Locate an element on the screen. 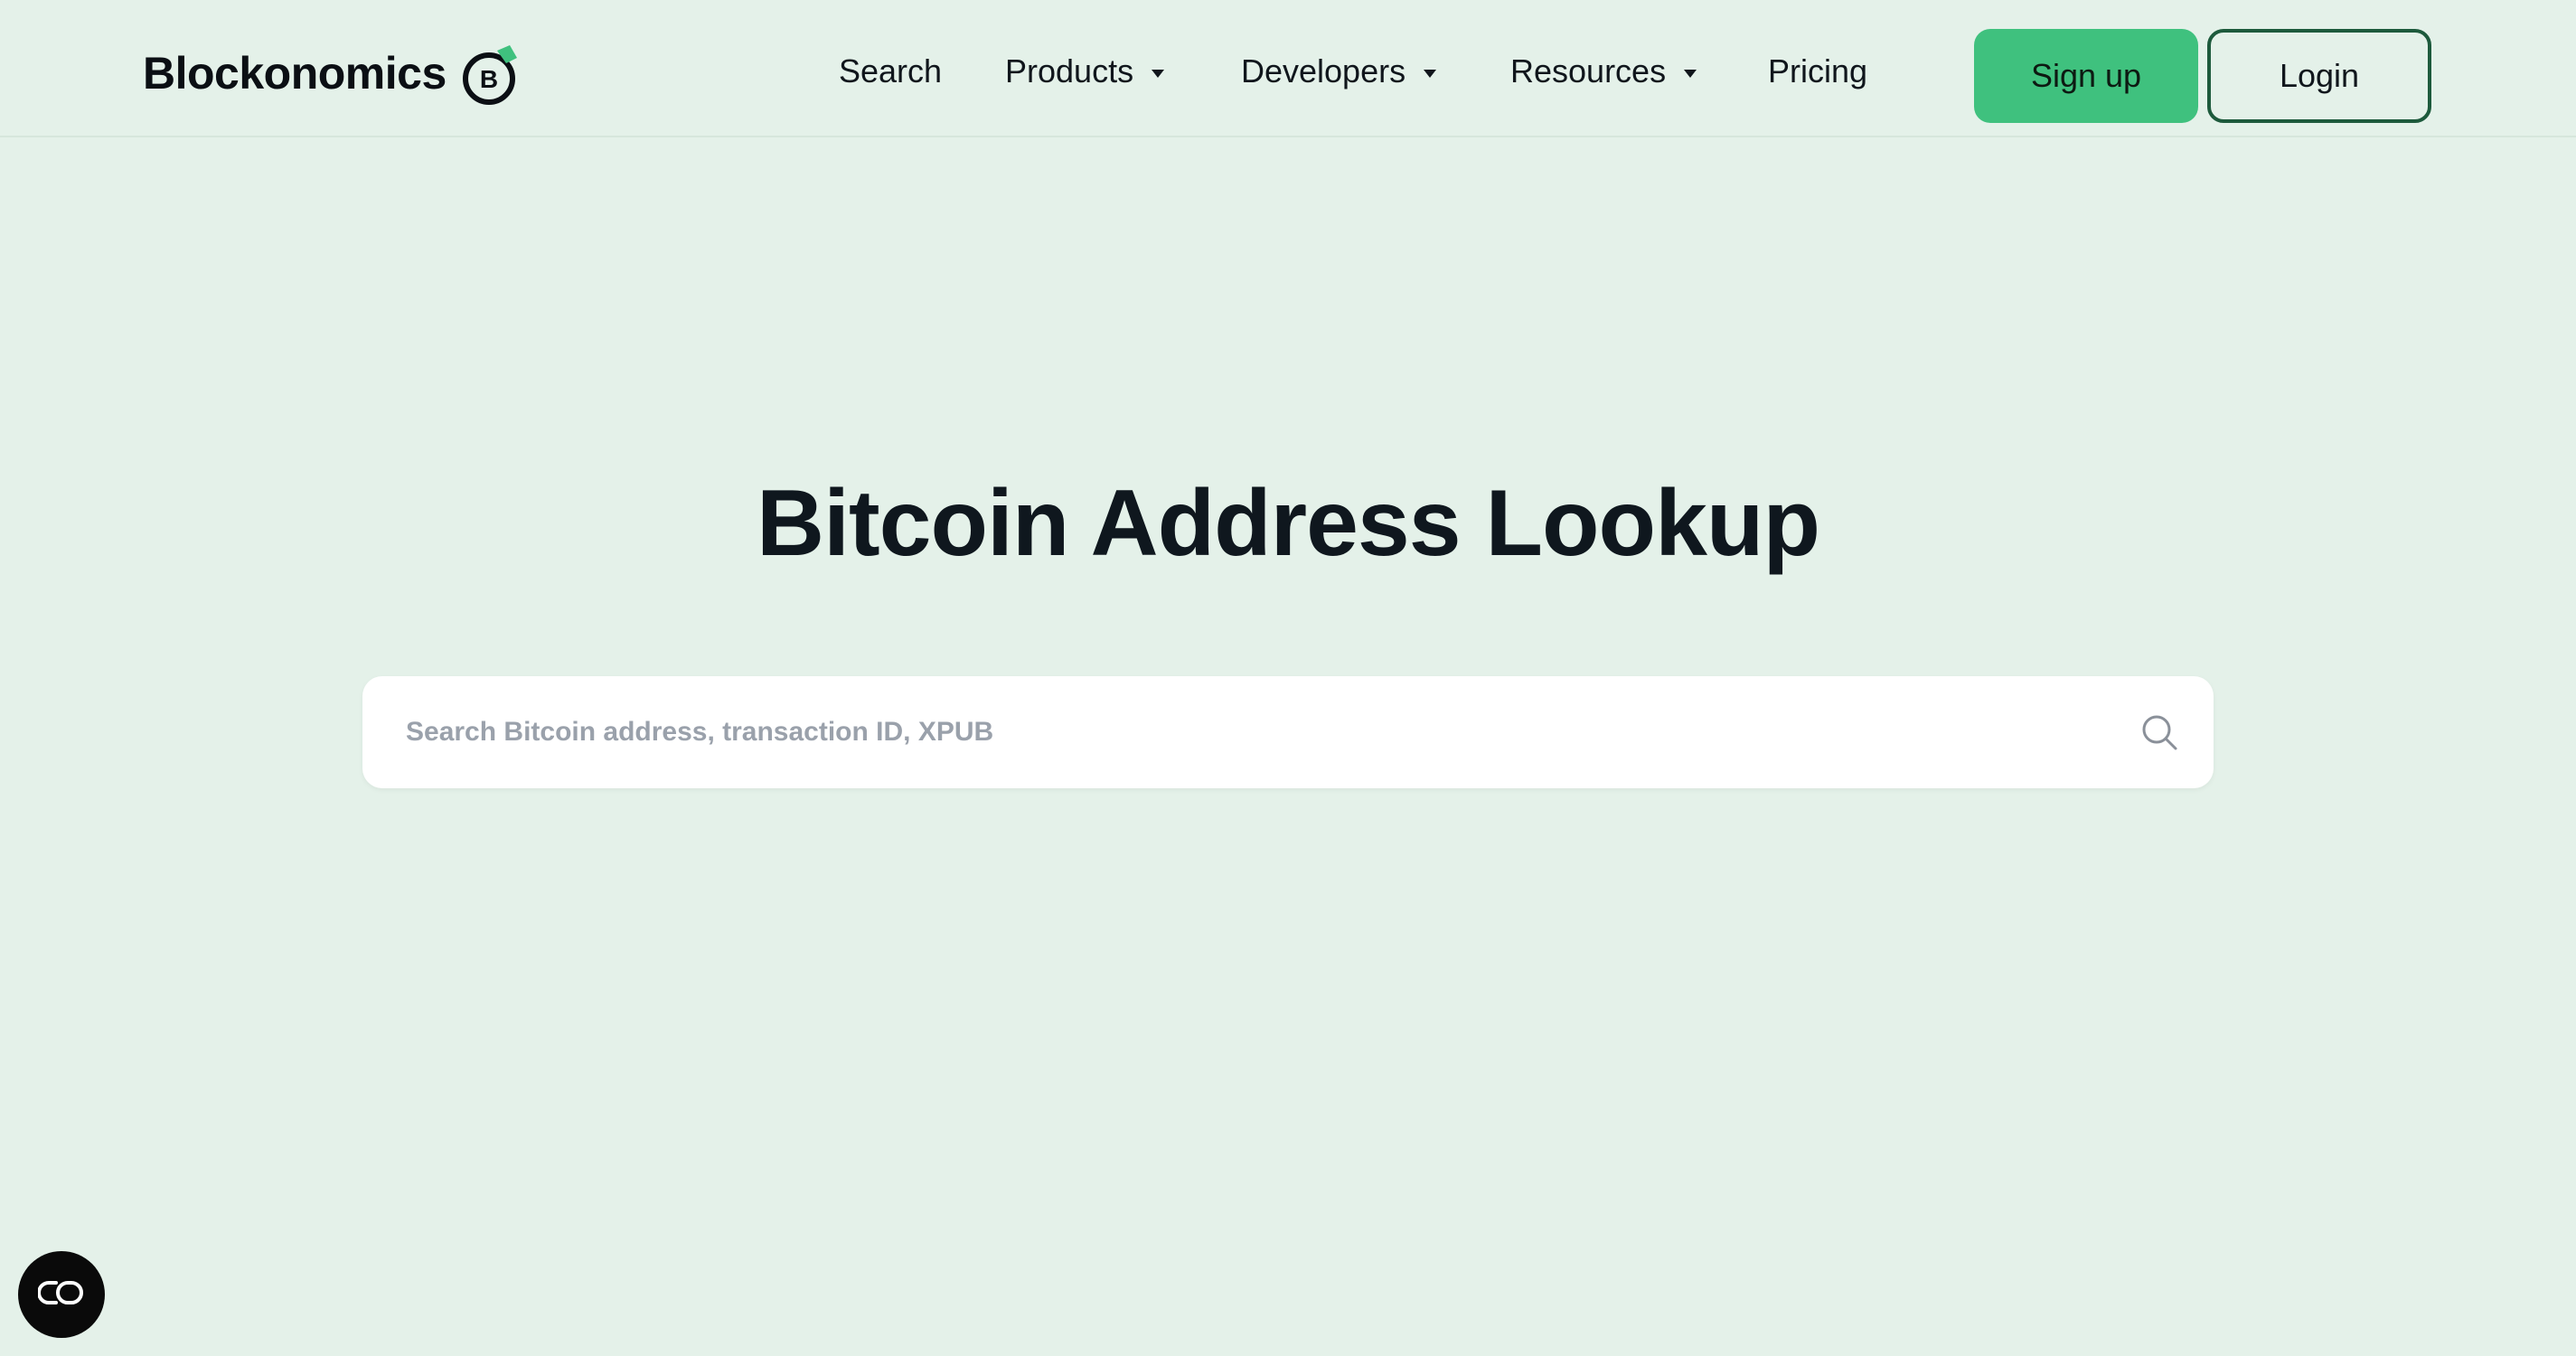 The image size is (2576, 1356). nav-item-label: Search is located at coordinates (891, 70).